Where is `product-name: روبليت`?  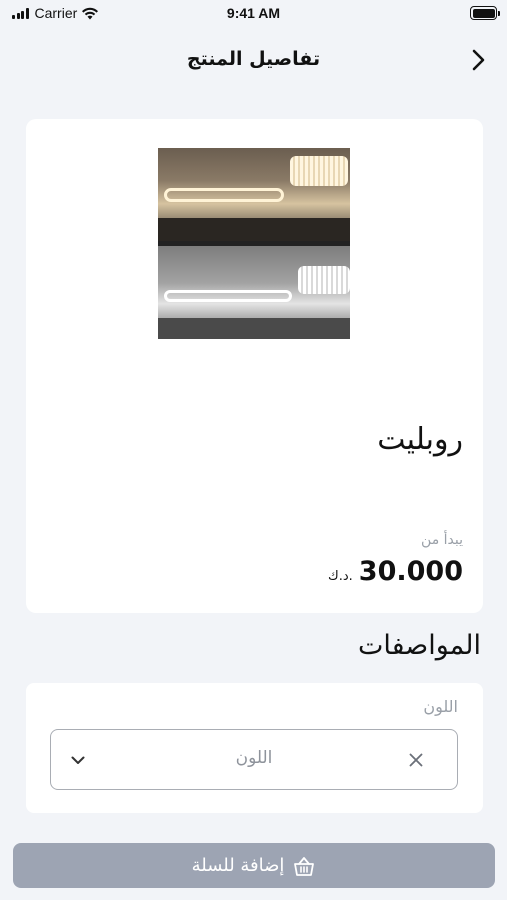 product-name: روبليت is located at coordinates (420, 439).